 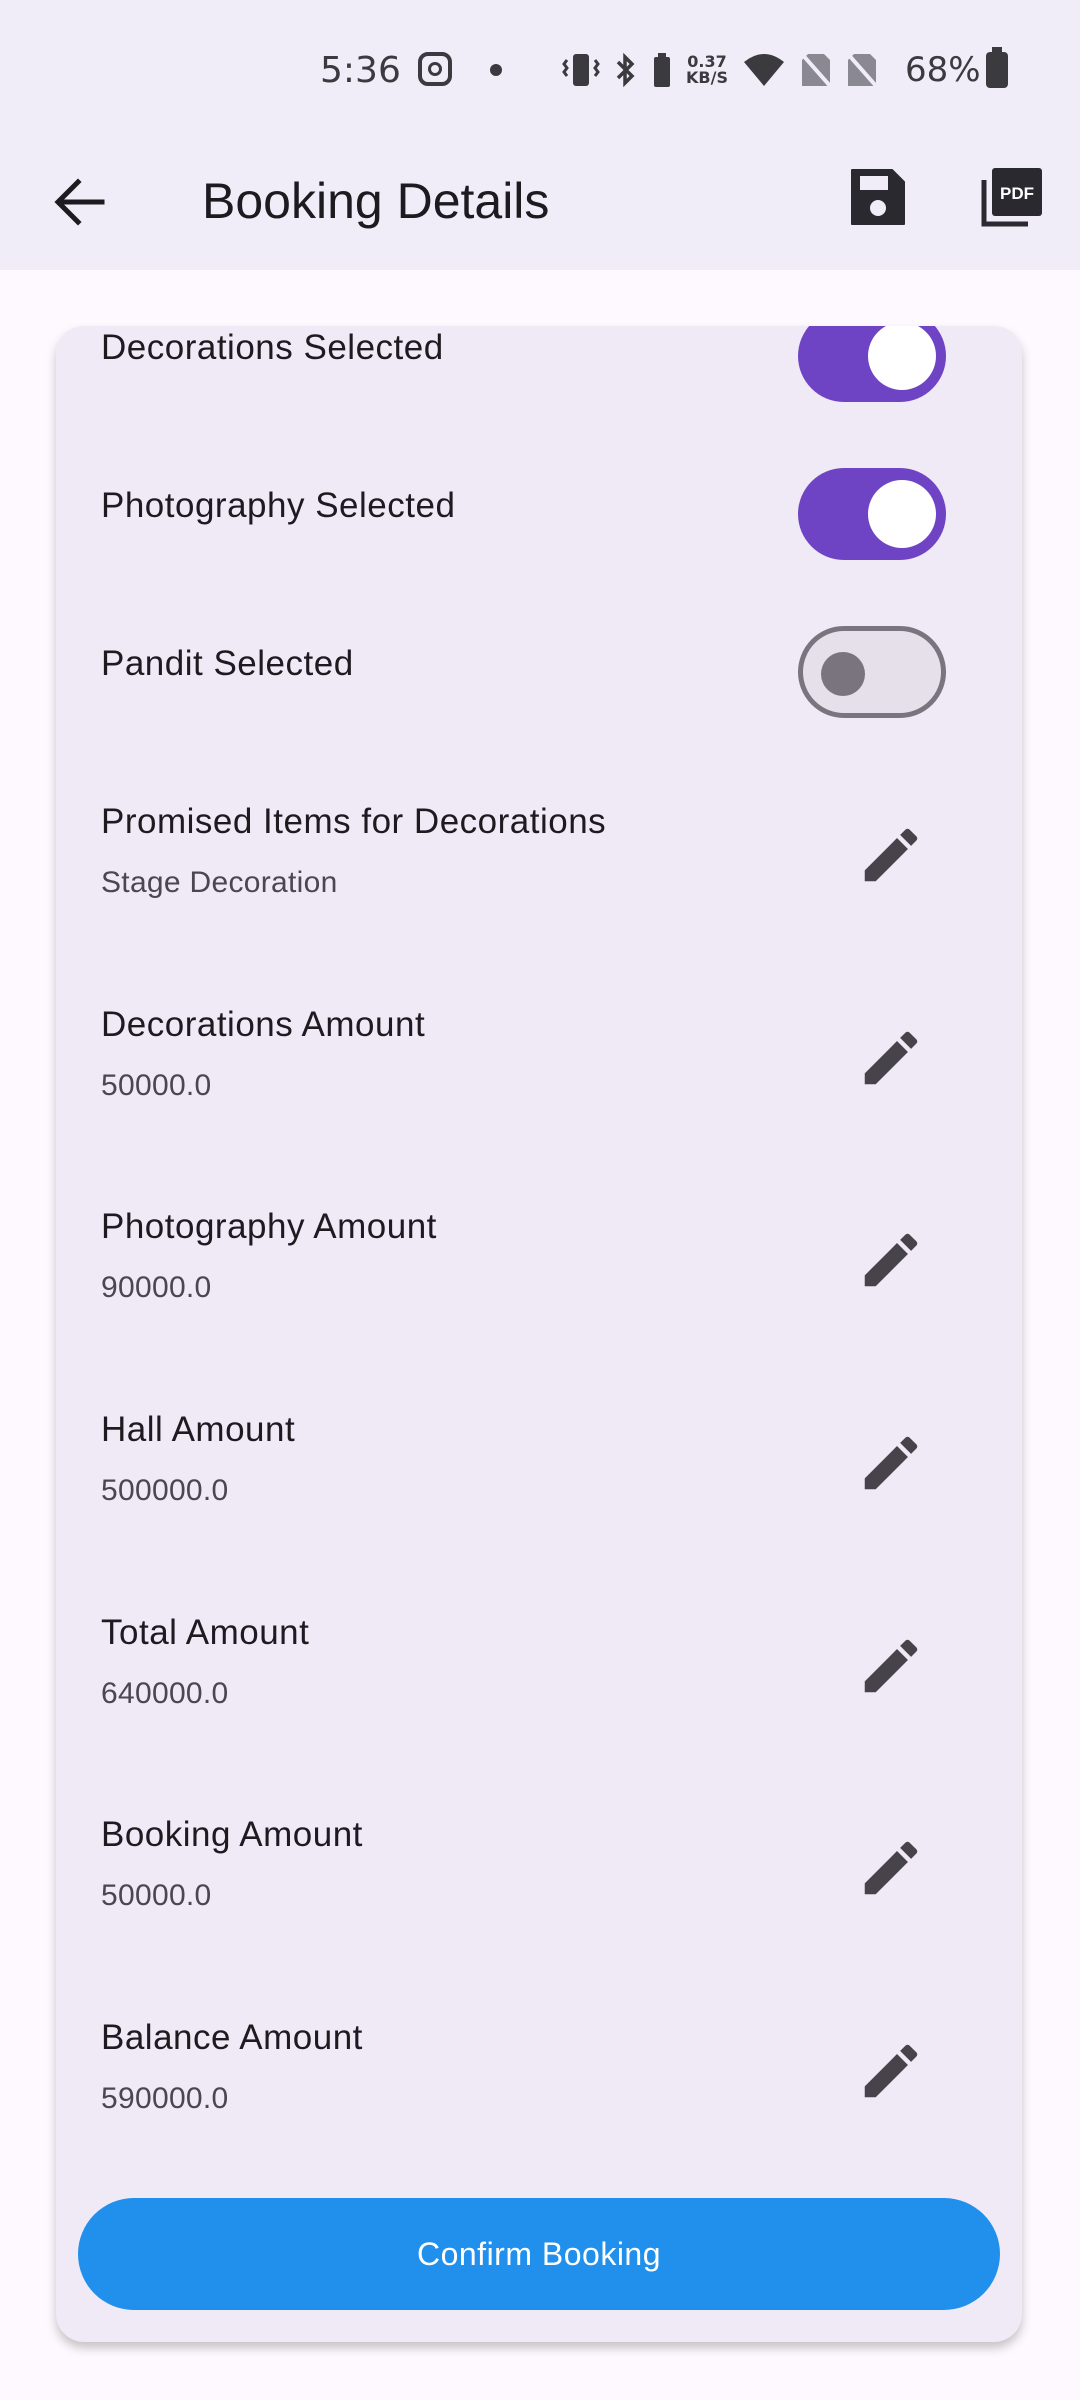 What do you see at coordinates (997, 67) in the screenshot?
I see `battery-icon` at bounding box center [997, 67].